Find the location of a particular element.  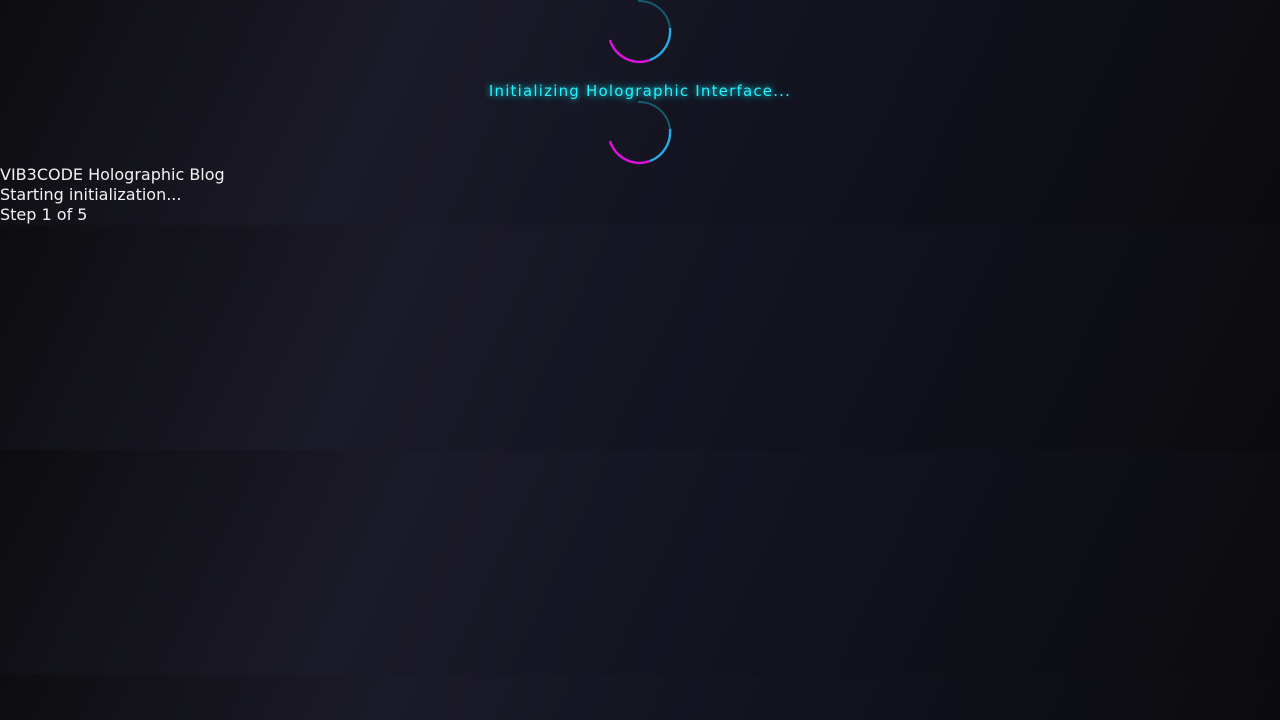

step-progress: Step 1 of 5 is located at coordinates (44, 214).